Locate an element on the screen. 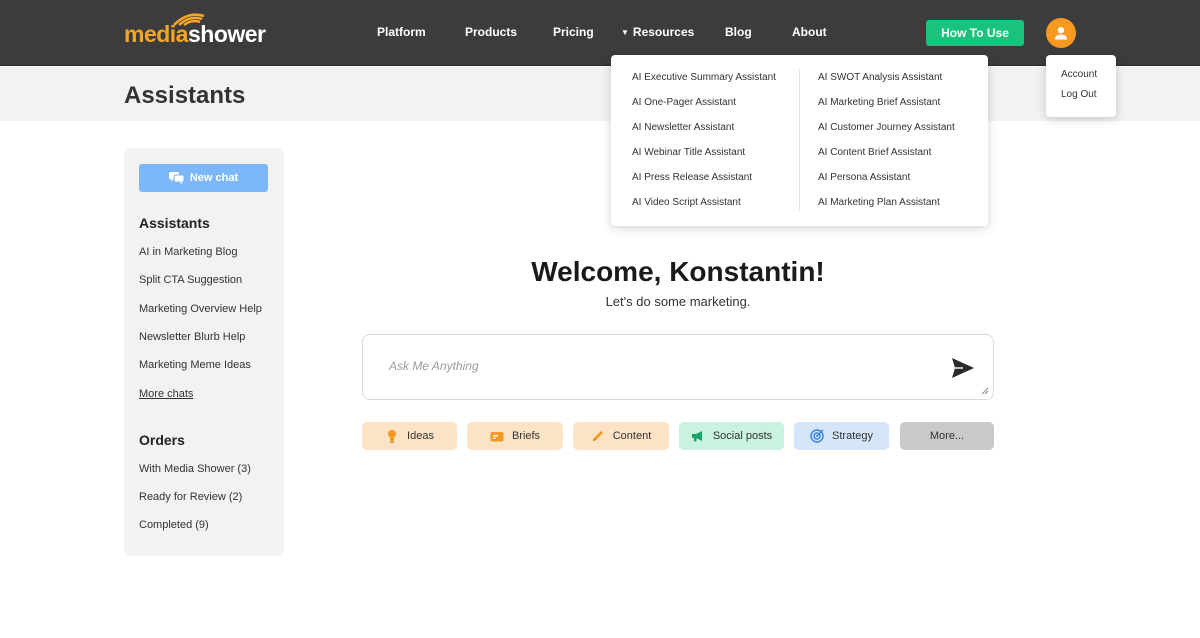  menu-item-press-release-assistant: AI Press Release Assistant is located at coordinates (692, 177).